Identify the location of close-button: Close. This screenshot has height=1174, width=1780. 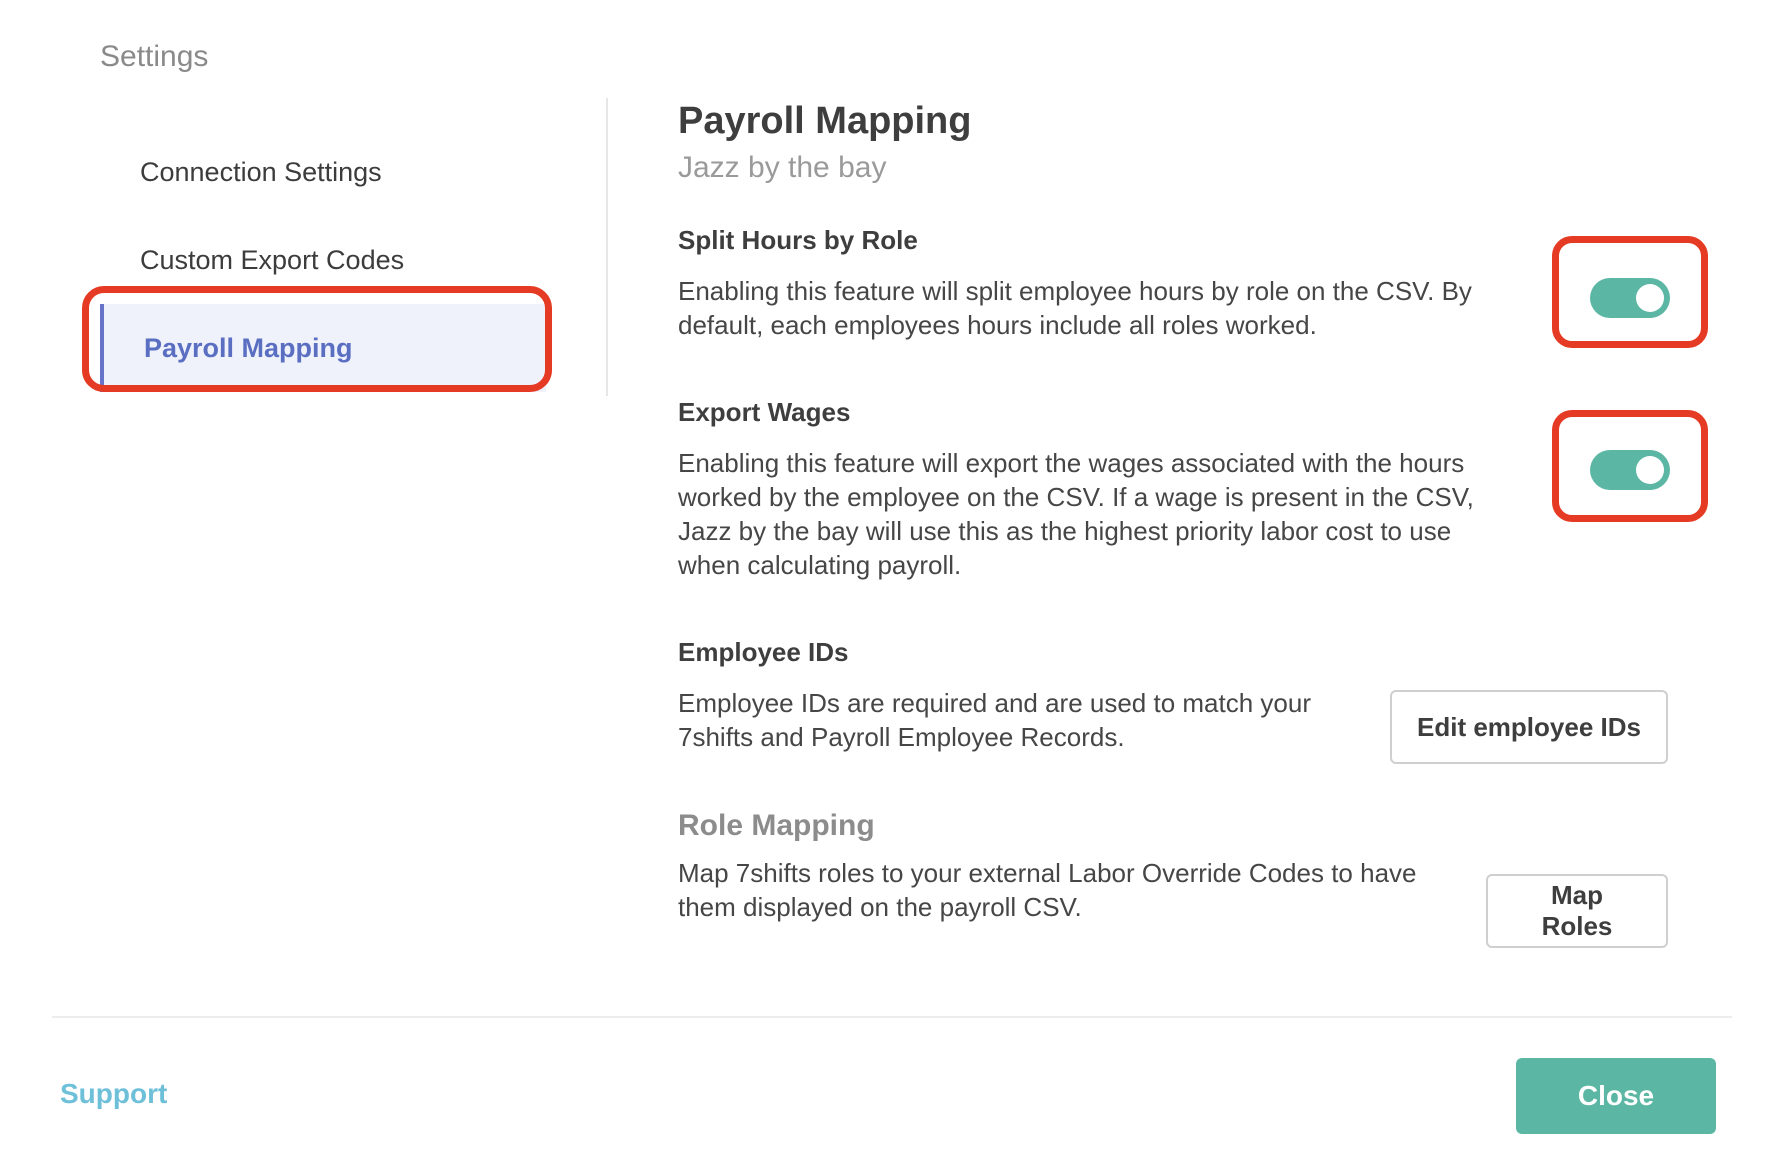
(1616, 1096).